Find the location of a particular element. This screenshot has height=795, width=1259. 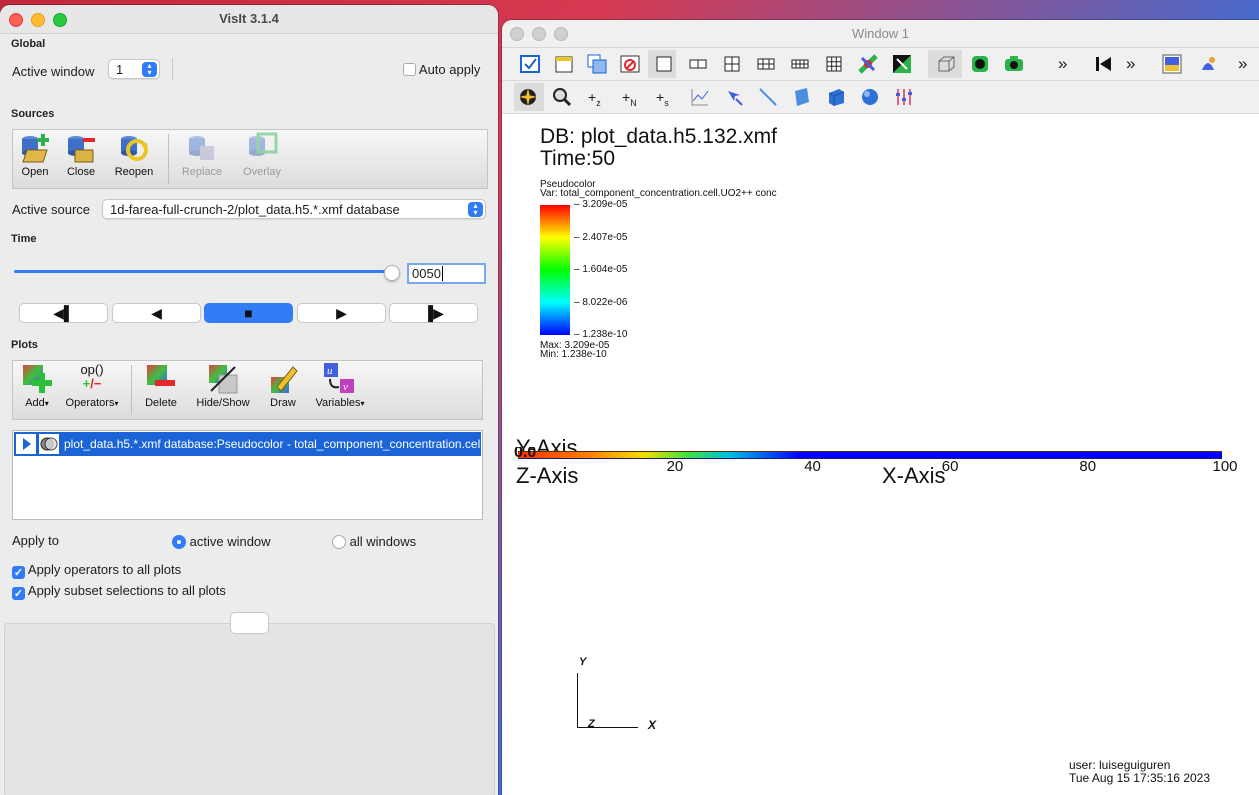

time-slider-handle is located at coordinates (392, 273).